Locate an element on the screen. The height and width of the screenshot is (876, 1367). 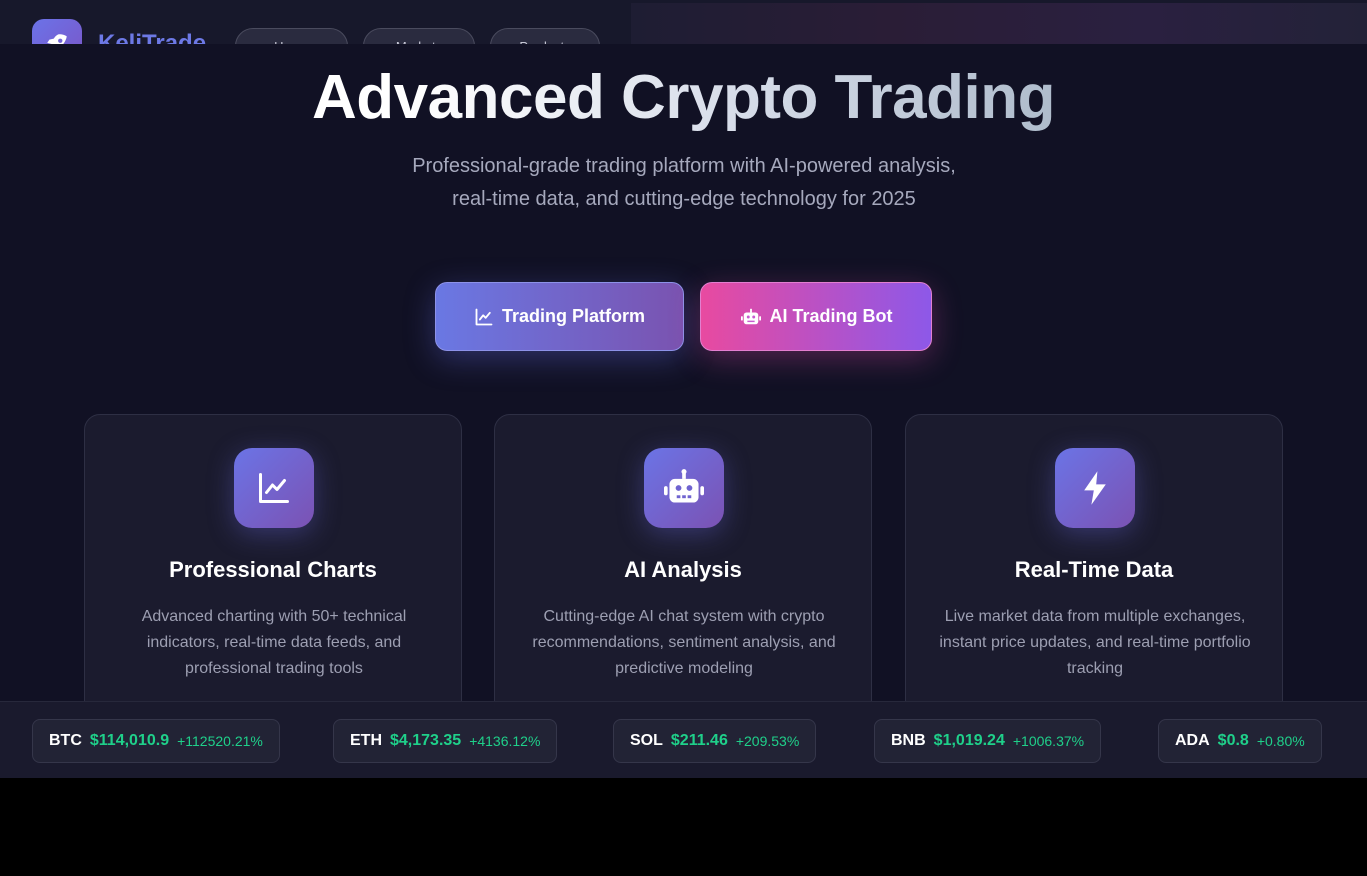
ticker-symbol: ADA is located at coordinates (1192, 740).